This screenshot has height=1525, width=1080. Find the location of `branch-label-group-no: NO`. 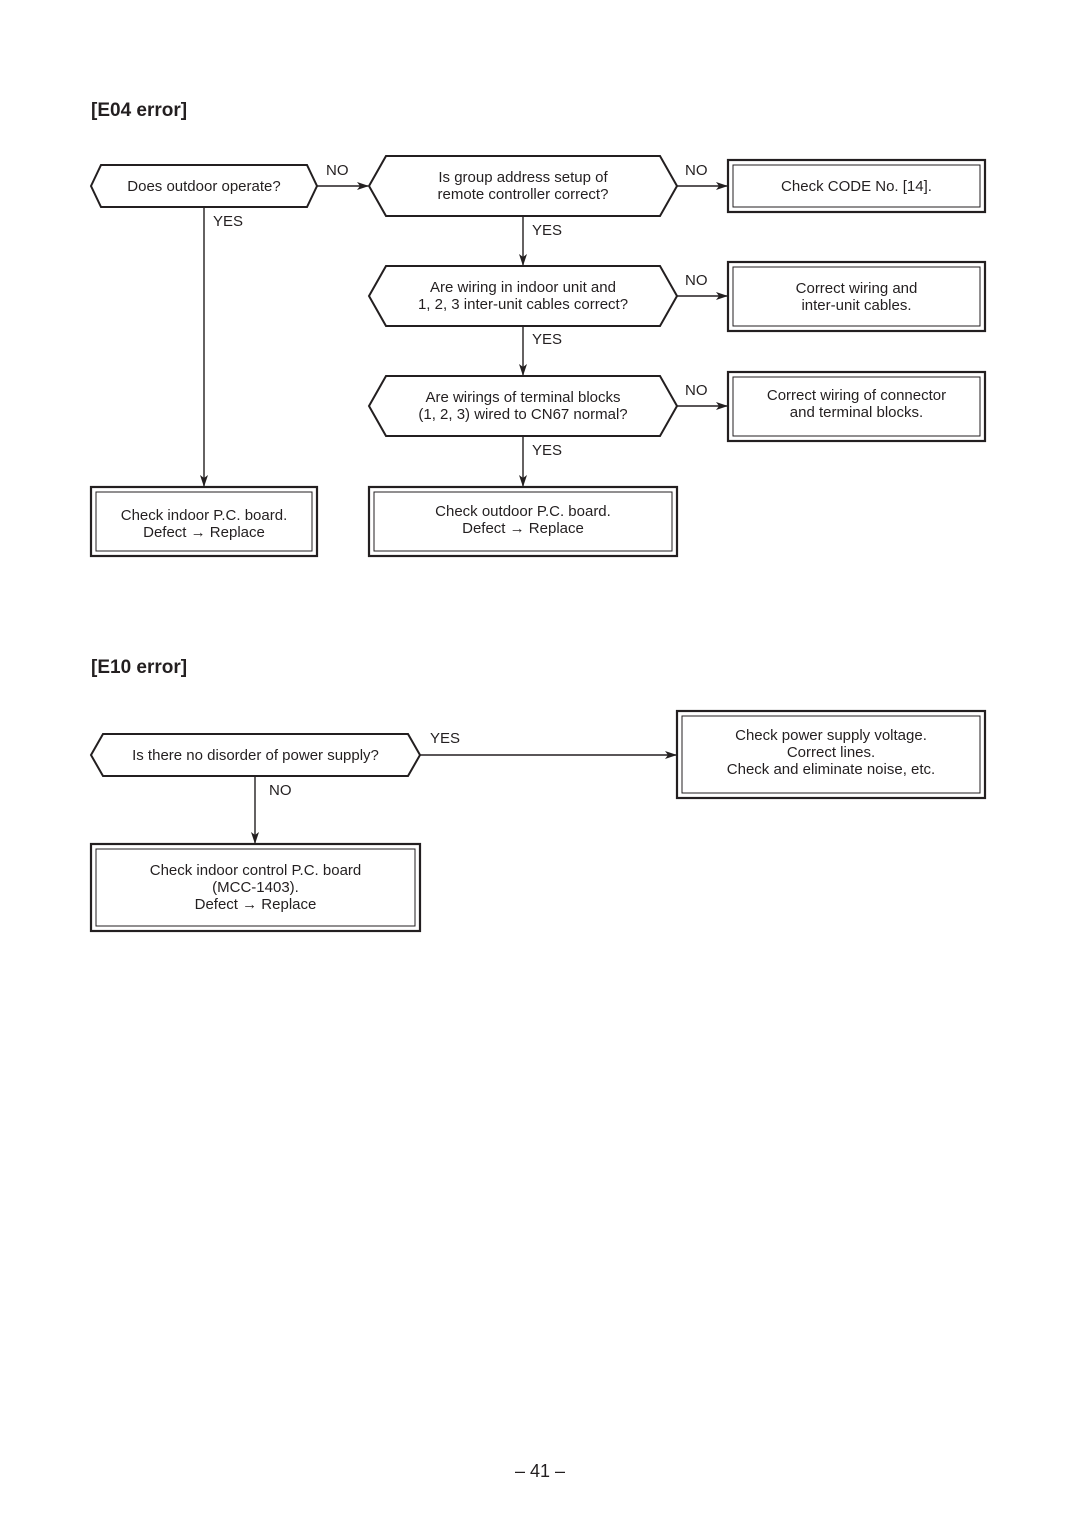

branch-label-group-no: NO is located at coordinates (696, 170).